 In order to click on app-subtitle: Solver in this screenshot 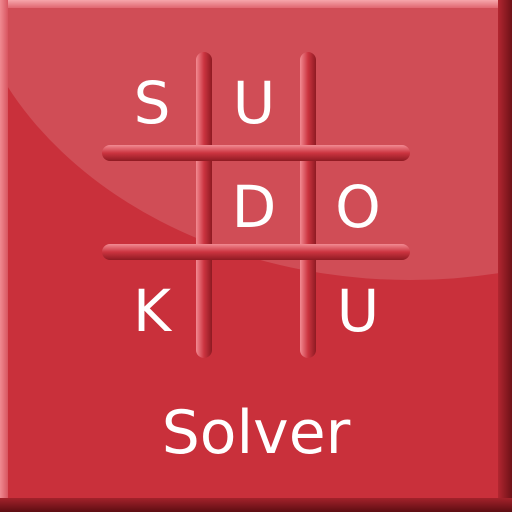, I will do `click(256, 433)`.